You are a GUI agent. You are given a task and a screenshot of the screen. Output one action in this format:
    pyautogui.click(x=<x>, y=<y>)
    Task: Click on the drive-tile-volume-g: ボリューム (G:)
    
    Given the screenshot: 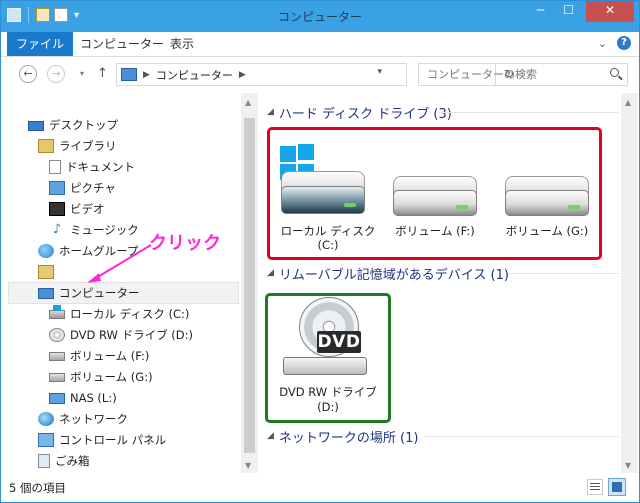 What is the action you would take?
    pyautogui.click(x=547, y=198)
    